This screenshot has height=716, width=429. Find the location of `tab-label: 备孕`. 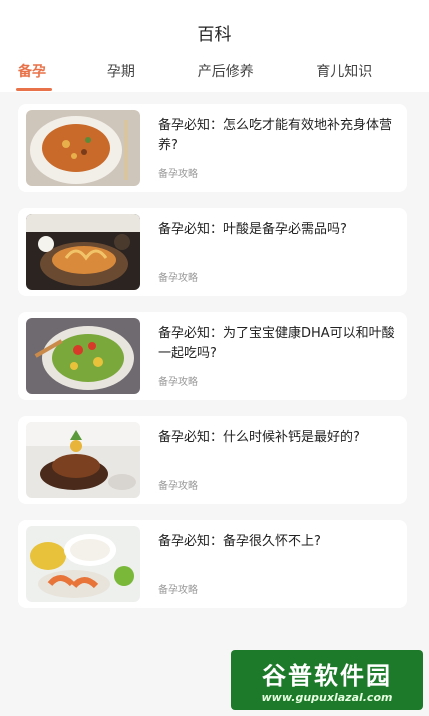

tab-label: 备孕 is located at coordinates (32, 72).